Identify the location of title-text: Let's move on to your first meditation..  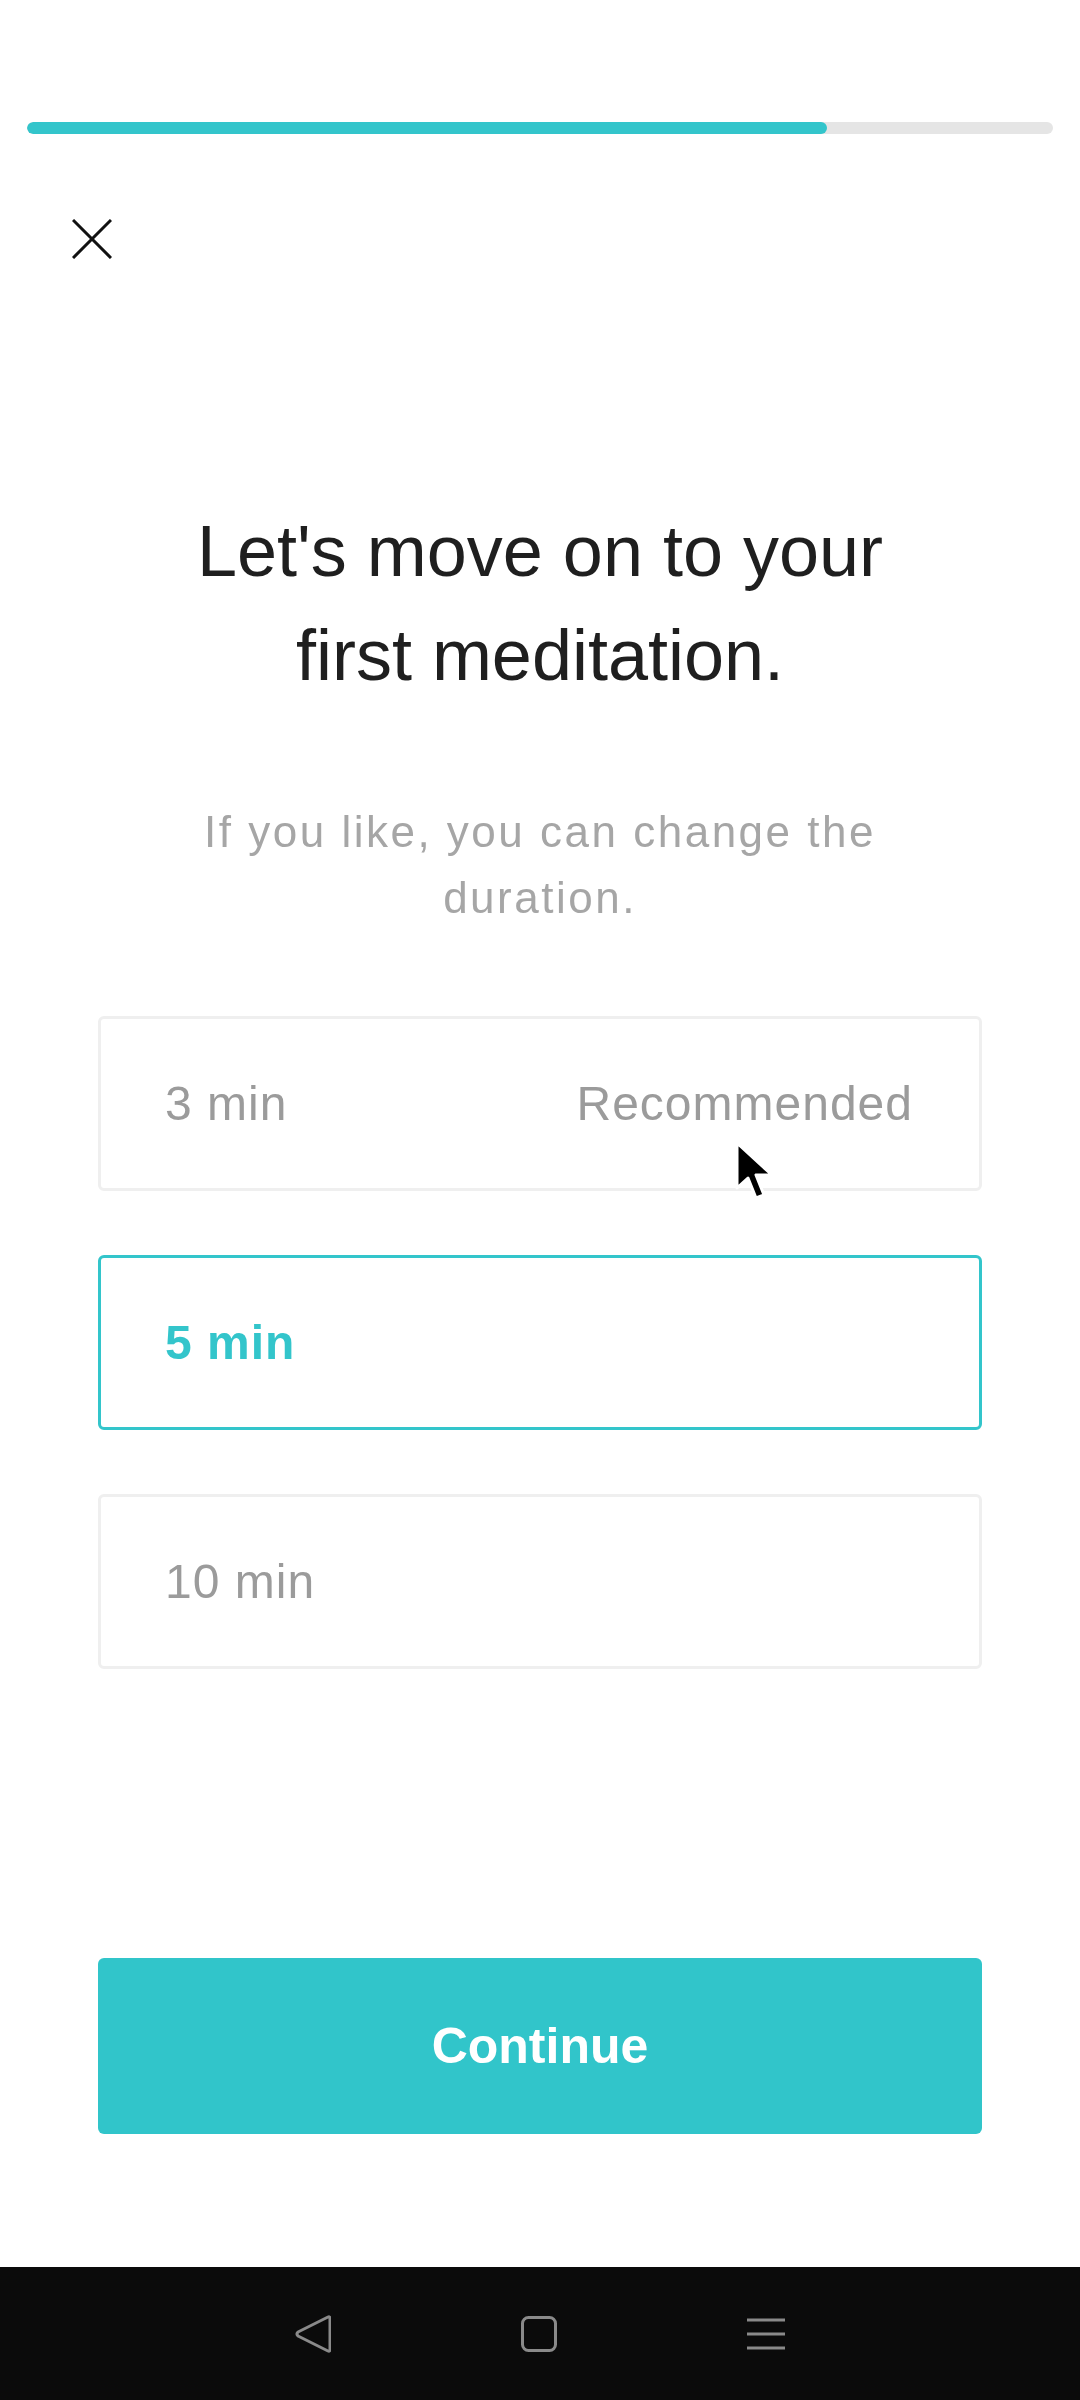
(540, 603).